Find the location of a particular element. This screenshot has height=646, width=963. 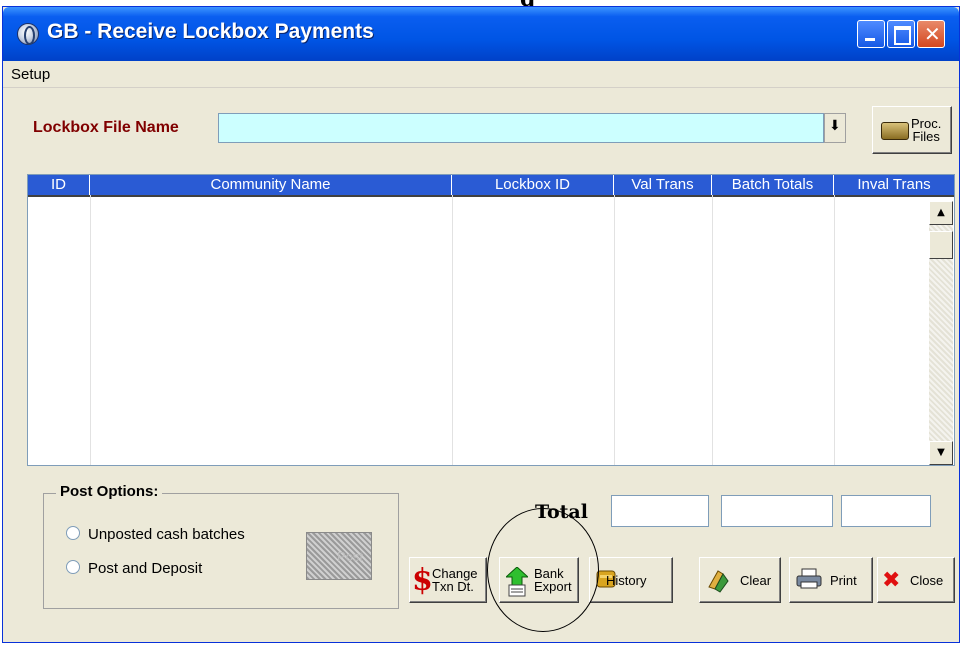

history-button: History is located at coordinates (631, 580).